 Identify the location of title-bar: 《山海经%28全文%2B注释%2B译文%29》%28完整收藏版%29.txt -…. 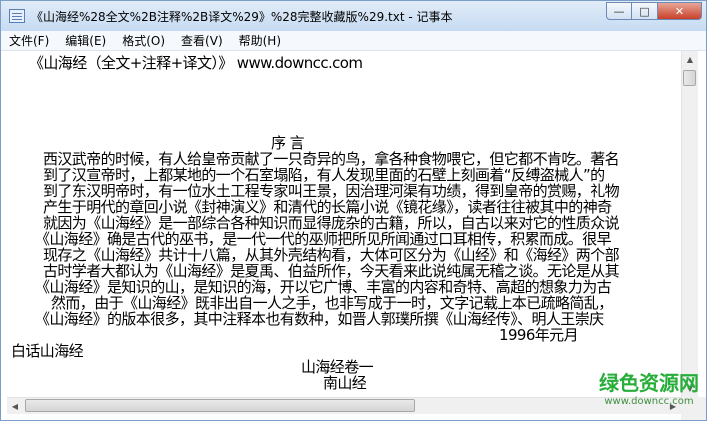
(353, 16).